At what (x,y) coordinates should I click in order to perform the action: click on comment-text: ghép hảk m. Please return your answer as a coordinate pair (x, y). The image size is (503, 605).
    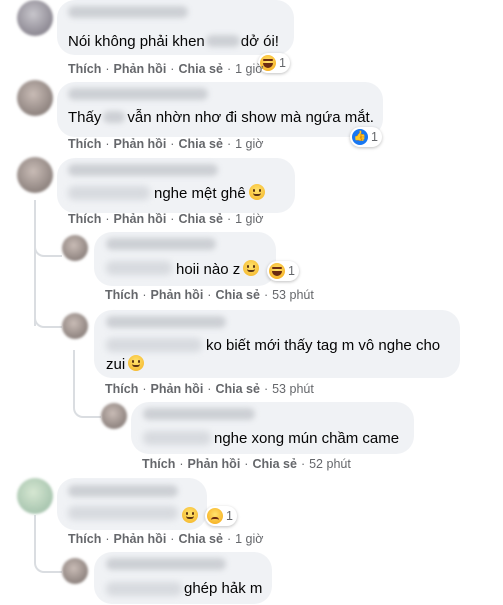
    Looking at the image, I should click on (223, 589).